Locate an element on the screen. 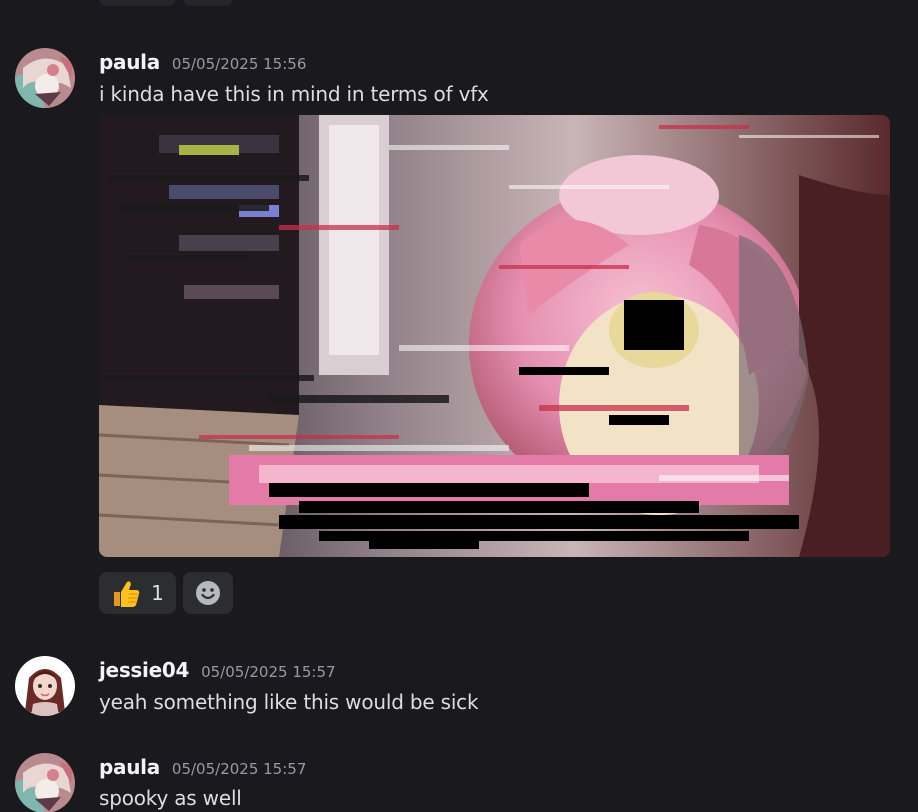  reactions-bar: 1 is located at coordinates (166, 593).